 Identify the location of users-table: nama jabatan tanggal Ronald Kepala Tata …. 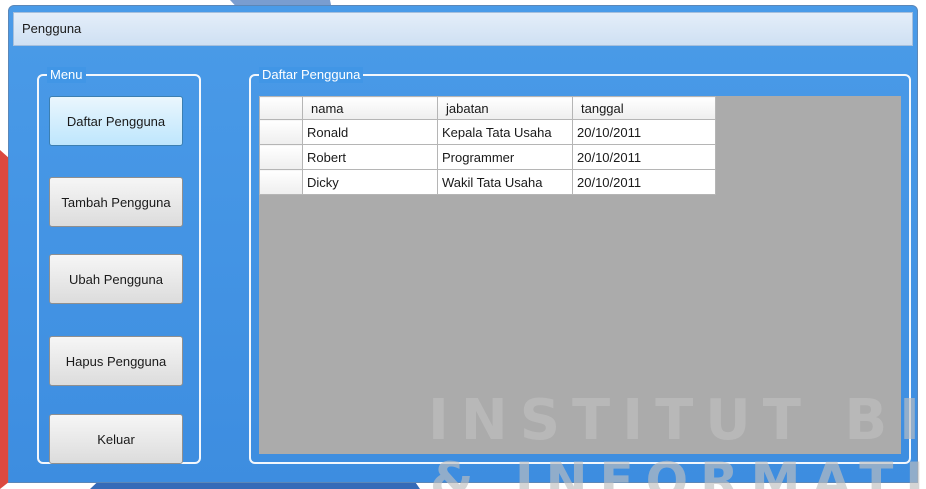
(487, 145).